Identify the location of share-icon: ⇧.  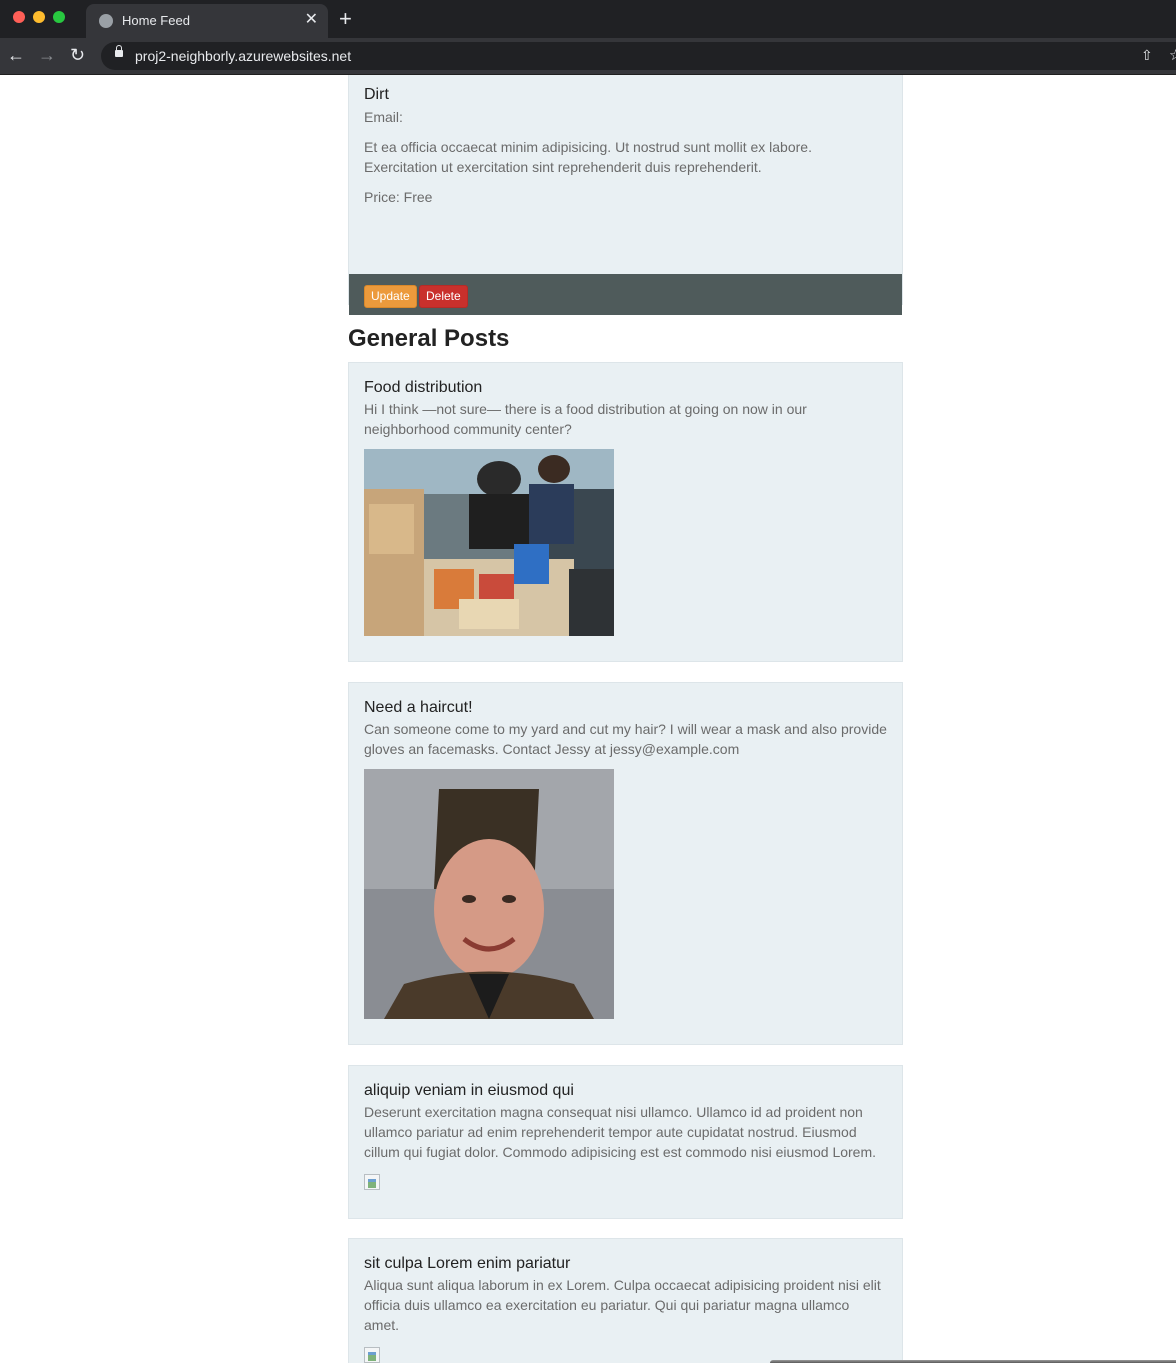
(1147, 55).